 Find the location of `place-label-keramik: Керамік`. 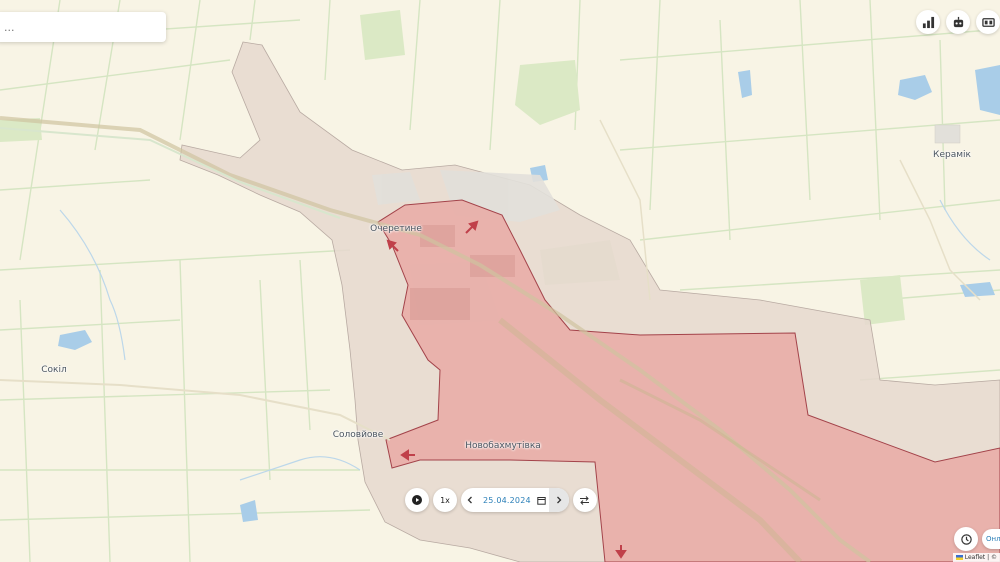

place-label-keramik: Керамік is located at coordinates (952, 155).